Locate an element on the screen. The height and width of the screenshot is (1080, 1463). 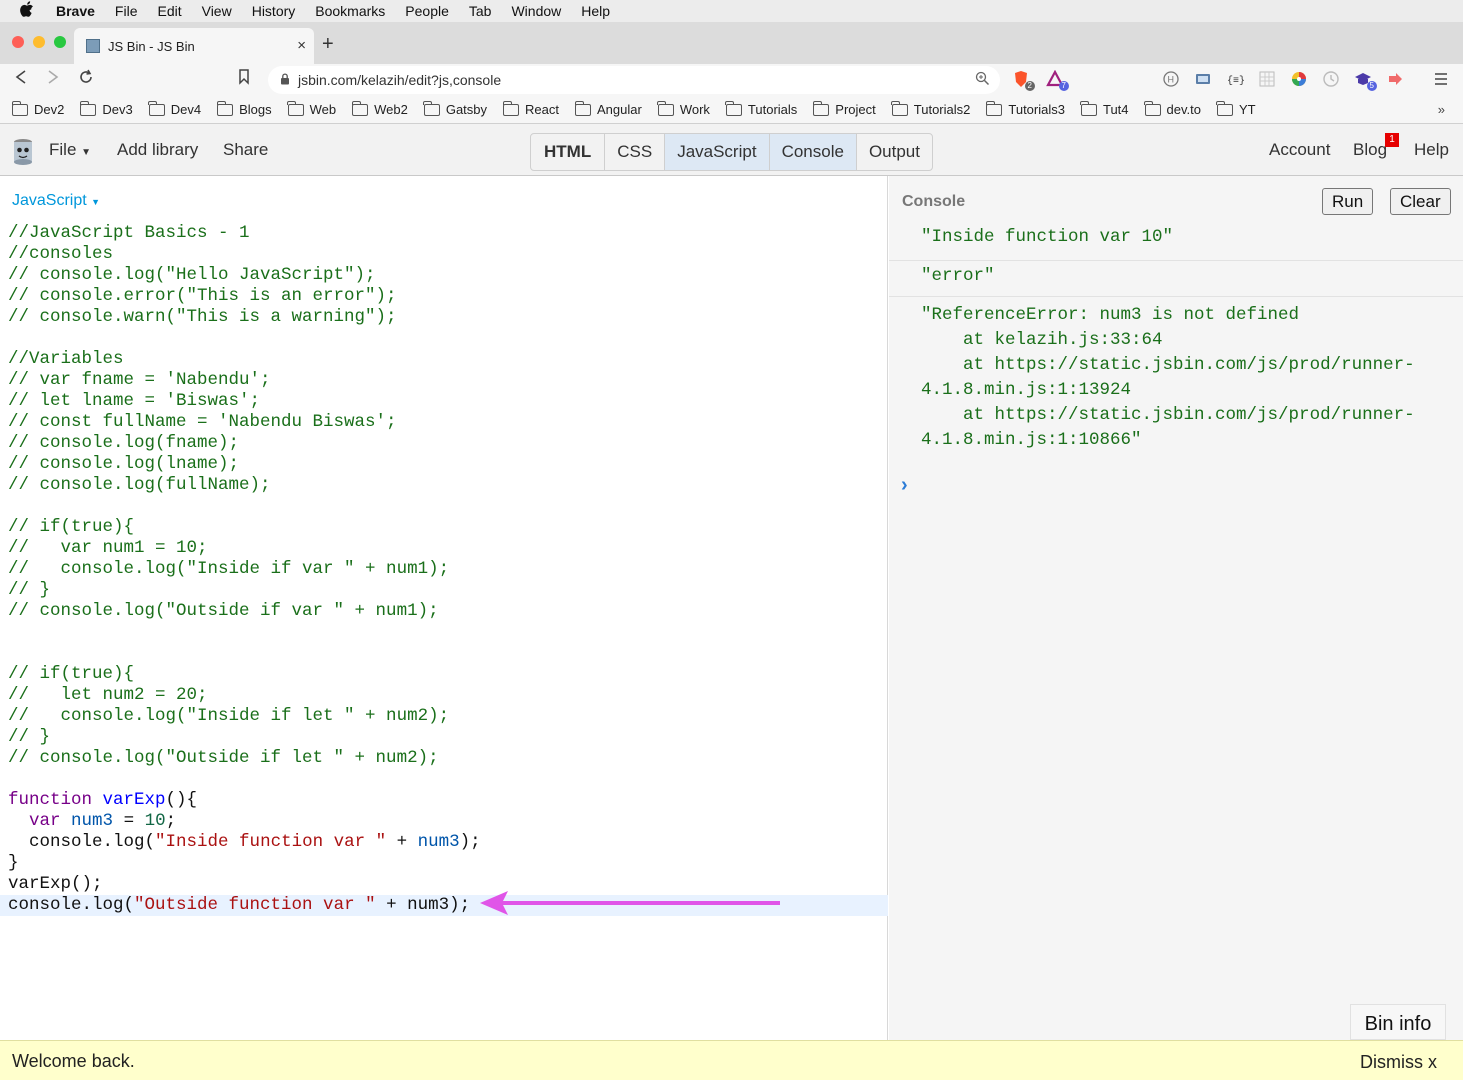
menu-history: History is located at coordinates (274, 11).